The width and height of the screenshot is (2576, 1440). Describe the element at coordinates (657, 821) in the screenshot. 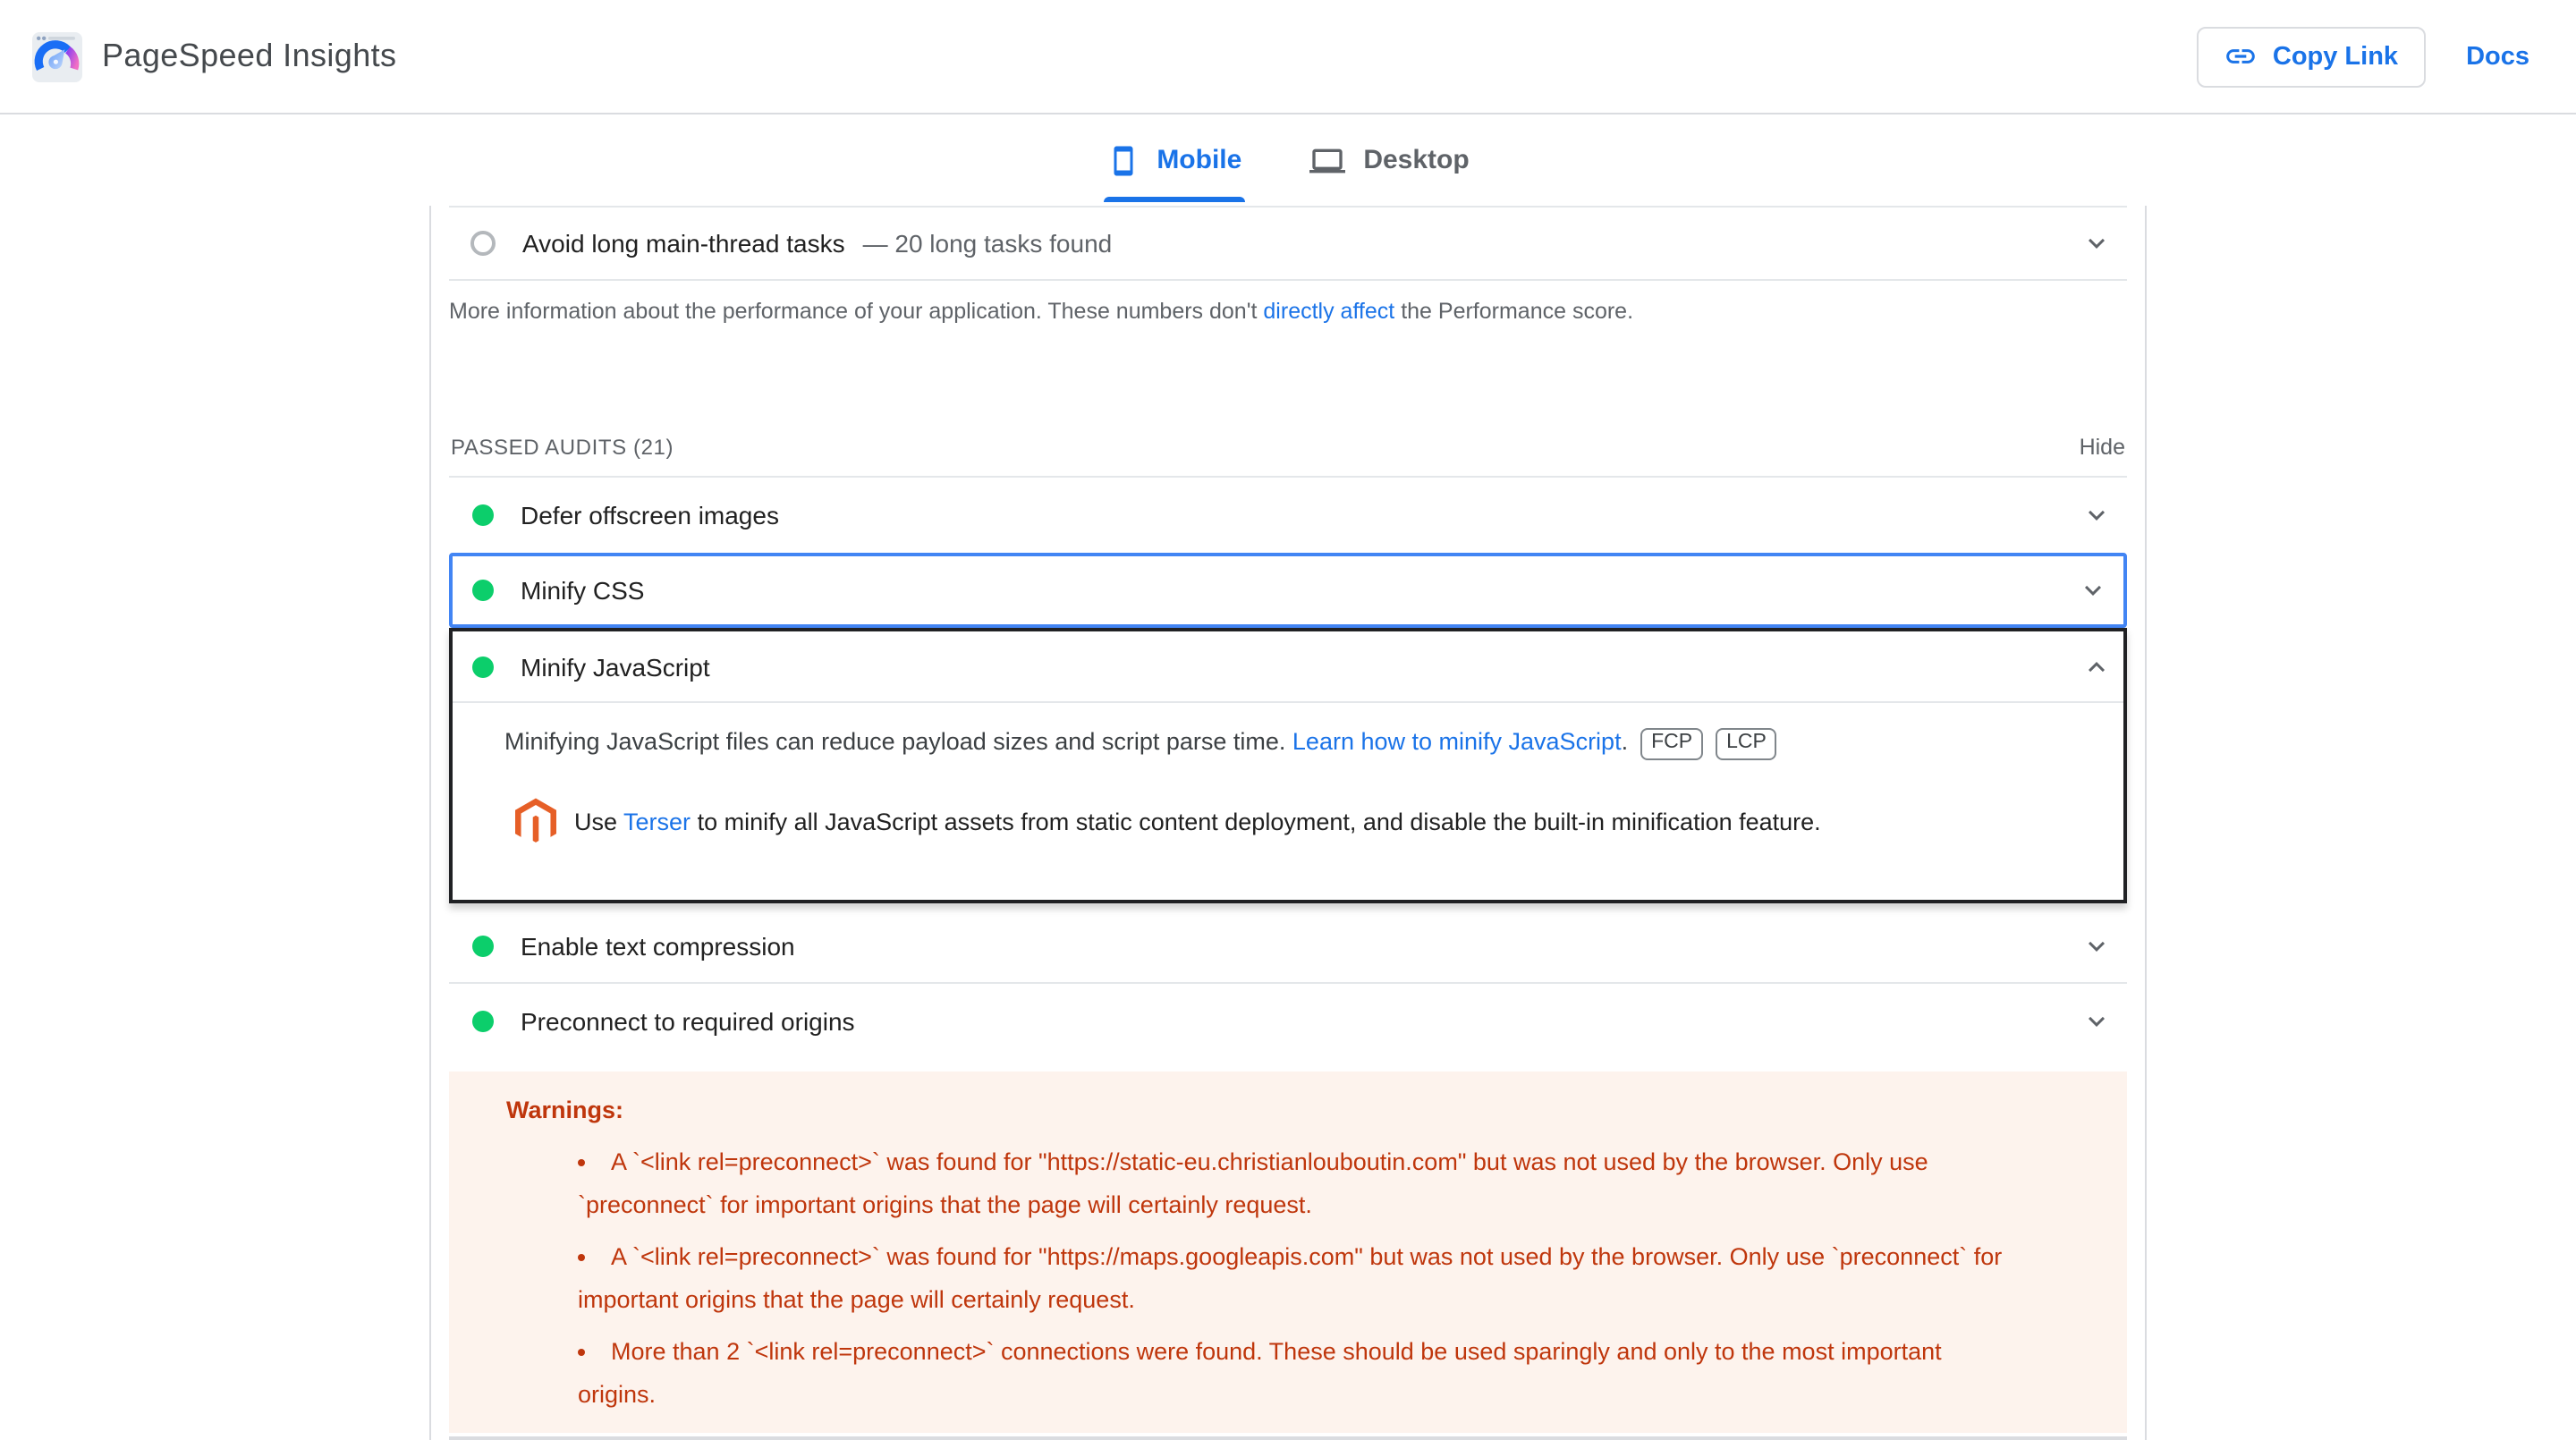

I see `terser-link: Terser` at that location.